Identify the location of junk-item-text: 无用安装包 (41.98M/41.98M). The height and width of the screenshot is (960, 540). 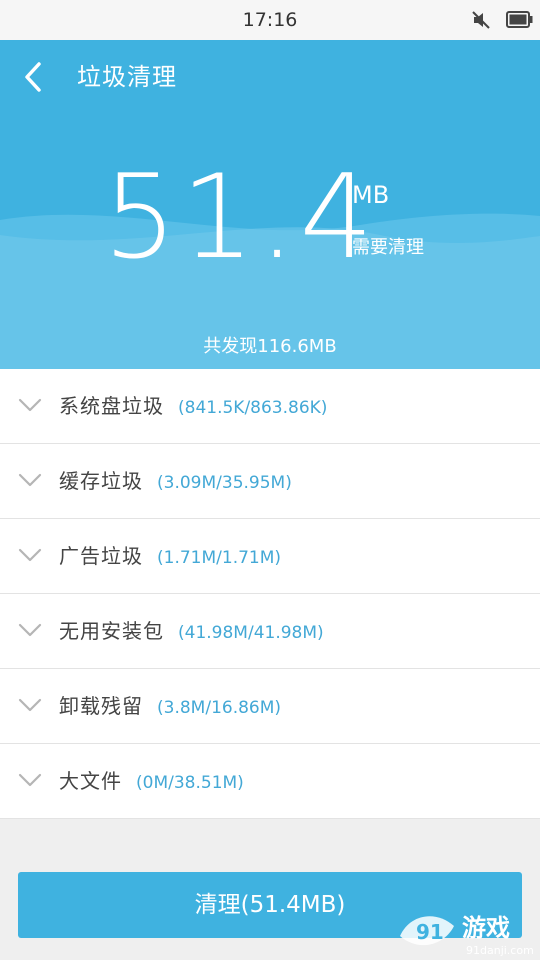
(191, 631).